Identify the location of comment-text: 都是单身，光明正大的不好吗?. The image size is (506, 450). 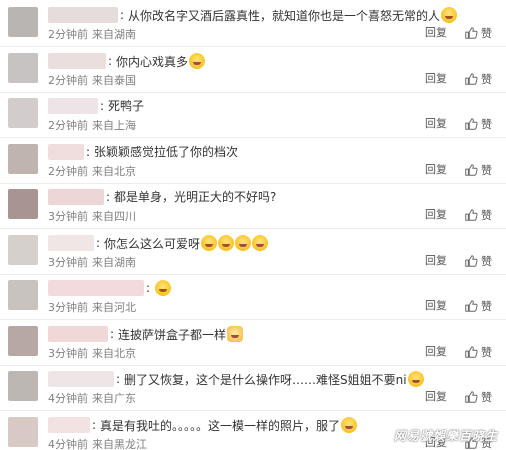
(195, 197).